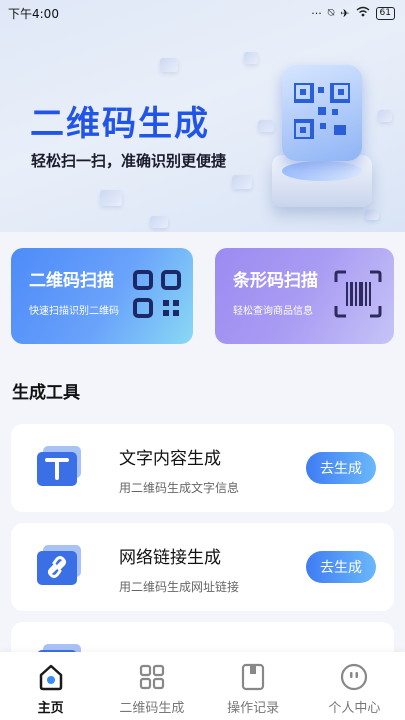 Image resolution: width=405 pixels, height=720 pixels. What do you see at coordinates (50, 708) in the screenshot?
I see `nav-label: 主页` at bounding box center [50, 708].